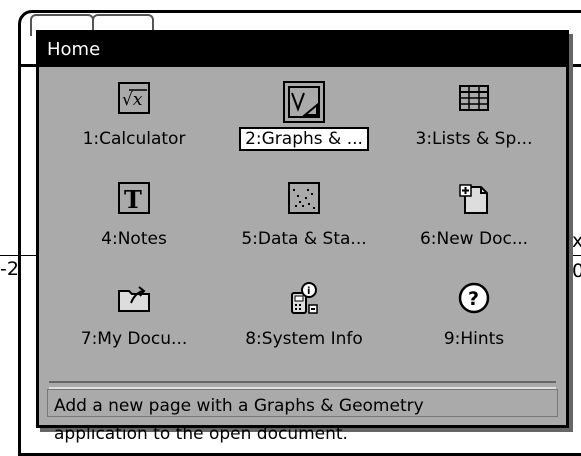  What do you see at coordinates (474, 339) in the screenshot?
I see `app-label: 9:Hints` at bounding box center [474, 339].